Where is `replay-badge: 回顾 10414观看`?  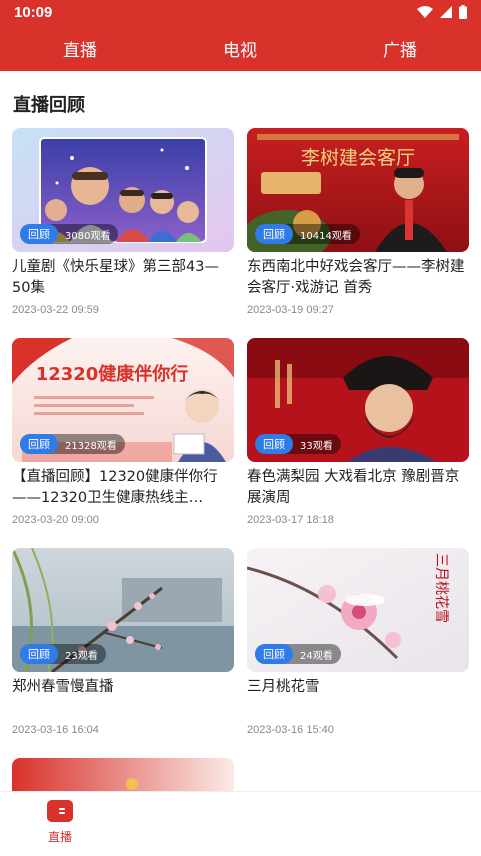
replay-badge: 回顾 10414观看 is located at coordinates (307, 234).